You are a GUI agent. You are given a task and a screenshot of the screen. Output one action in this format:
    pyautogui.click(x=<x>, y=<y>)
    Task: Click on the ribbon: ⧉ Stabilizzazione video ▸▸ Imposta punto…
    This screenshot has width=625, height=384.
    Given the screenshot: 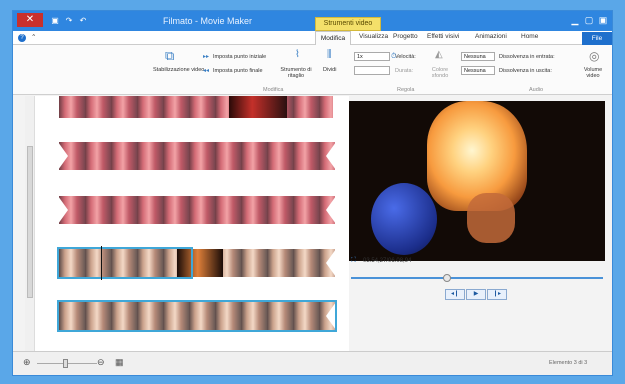 What is the action you would take?
    pyautogui.click(x=312, y=70)
    